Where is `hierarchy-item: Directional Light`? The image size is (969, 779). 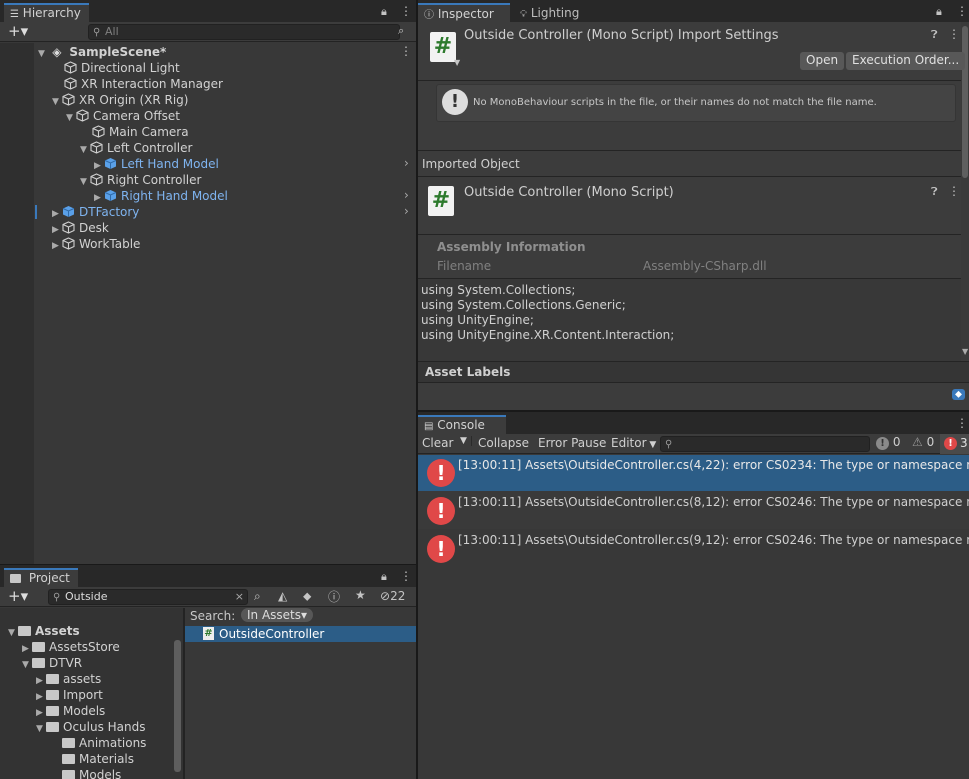
hierarchy-item: Directional Light is located at coordinates (122, 68).